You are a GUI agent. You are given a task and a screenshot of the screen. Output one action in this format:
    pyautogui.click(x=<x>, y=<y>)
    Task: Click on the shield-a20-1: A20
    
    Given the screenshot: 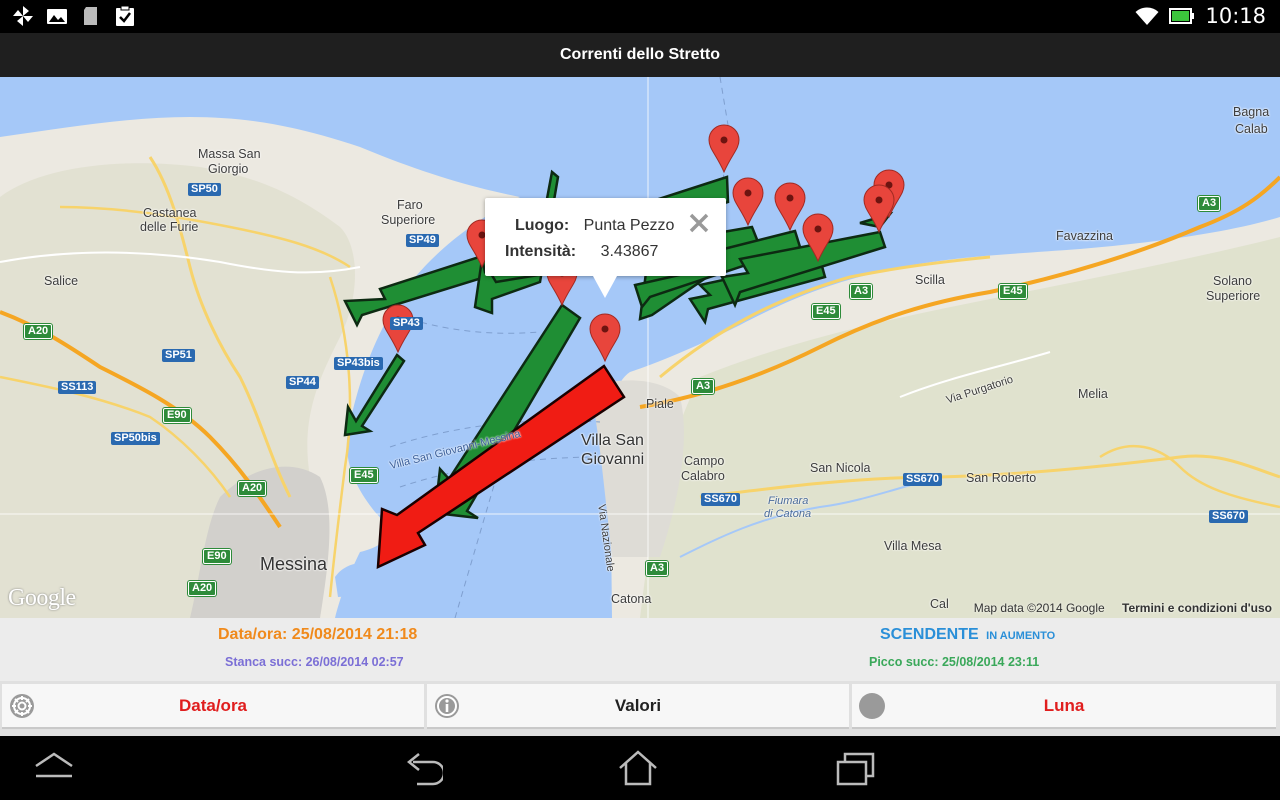 What is the action you would take?
    pyautogui.click(x=38, y=331)
    